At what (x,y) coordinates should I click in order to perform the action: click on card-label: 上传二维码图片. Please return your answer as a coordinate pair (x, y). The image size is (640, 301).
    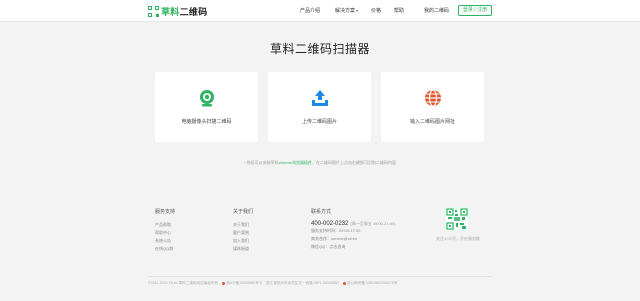
    Looking at the image, I should click on (319, 122).